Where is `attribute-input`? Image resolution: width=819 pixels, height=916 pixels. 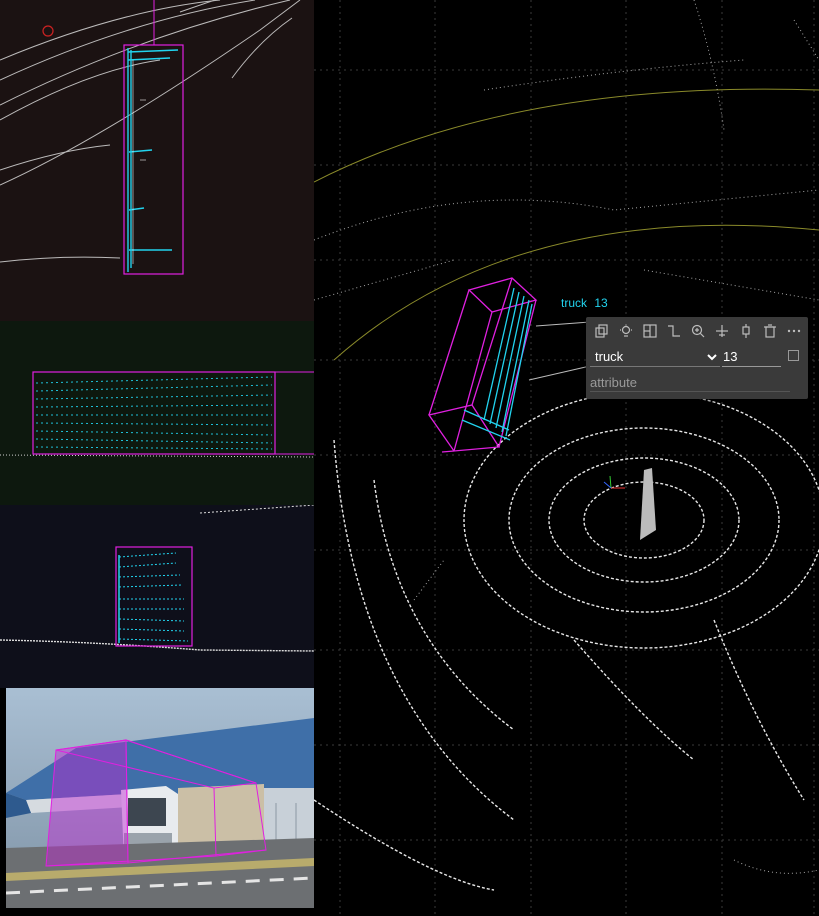
attribute-input is located at coordinates (690, 382).